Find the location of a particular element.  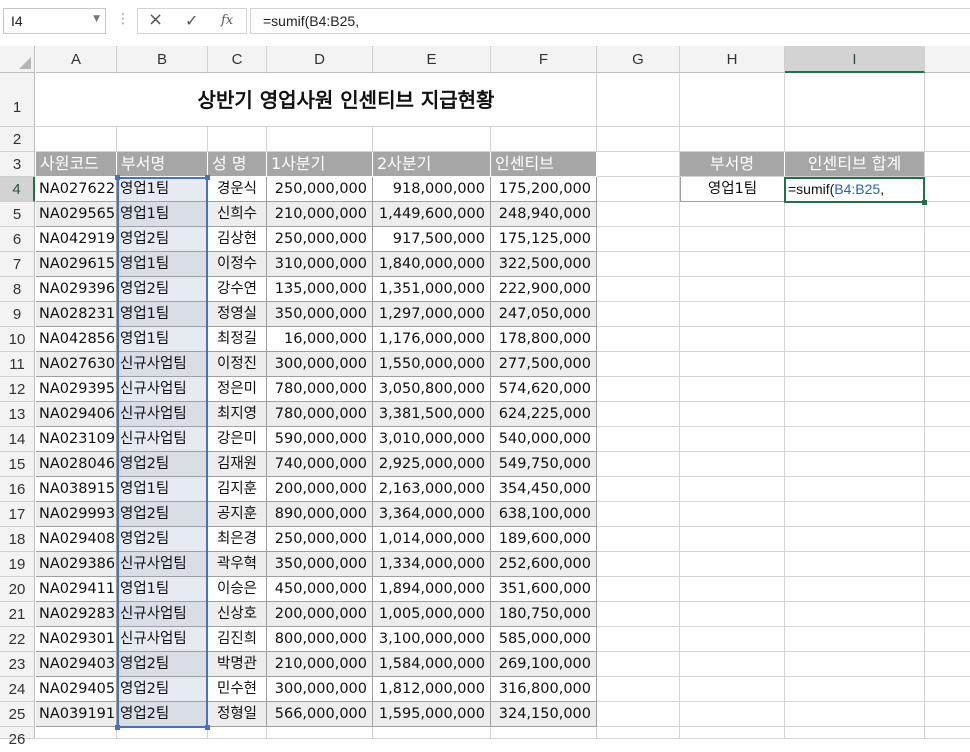

table-header-5: 2사분기 is located at coordinates (432, 164).